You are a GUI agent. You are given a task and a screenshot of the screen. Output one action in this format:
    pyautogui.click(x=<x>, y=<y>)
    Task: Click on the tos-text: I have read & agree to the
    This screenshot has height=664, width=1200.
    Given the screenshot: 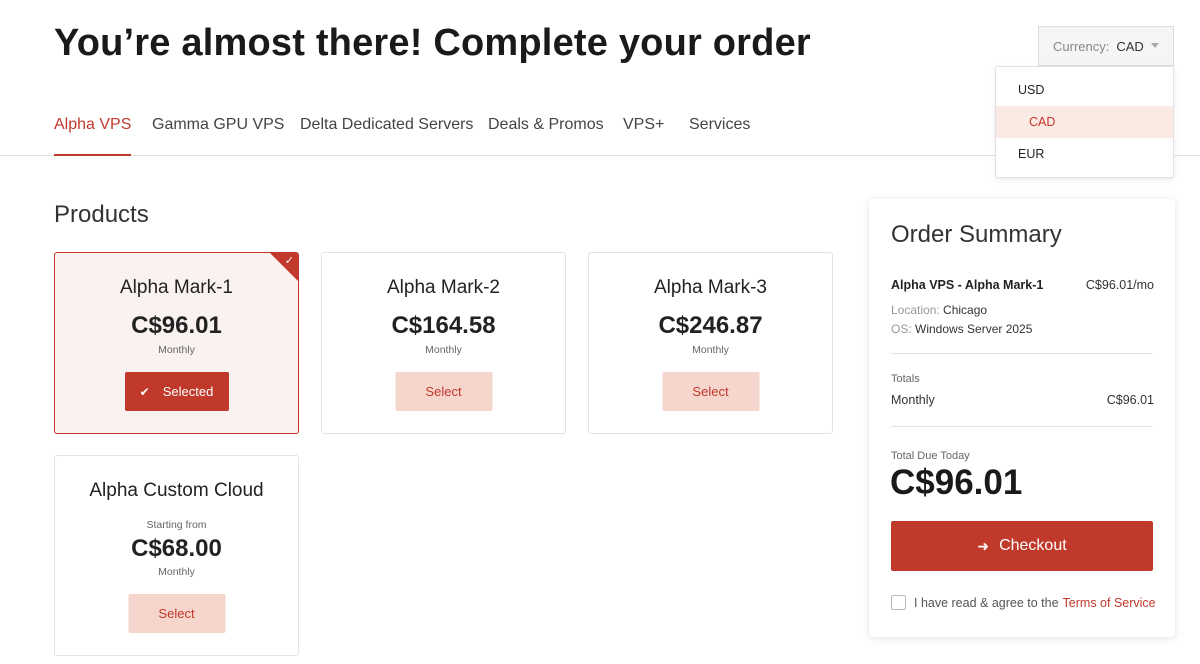 What is the action you would take?
    pyautogui.click(x=986, y=602)
    